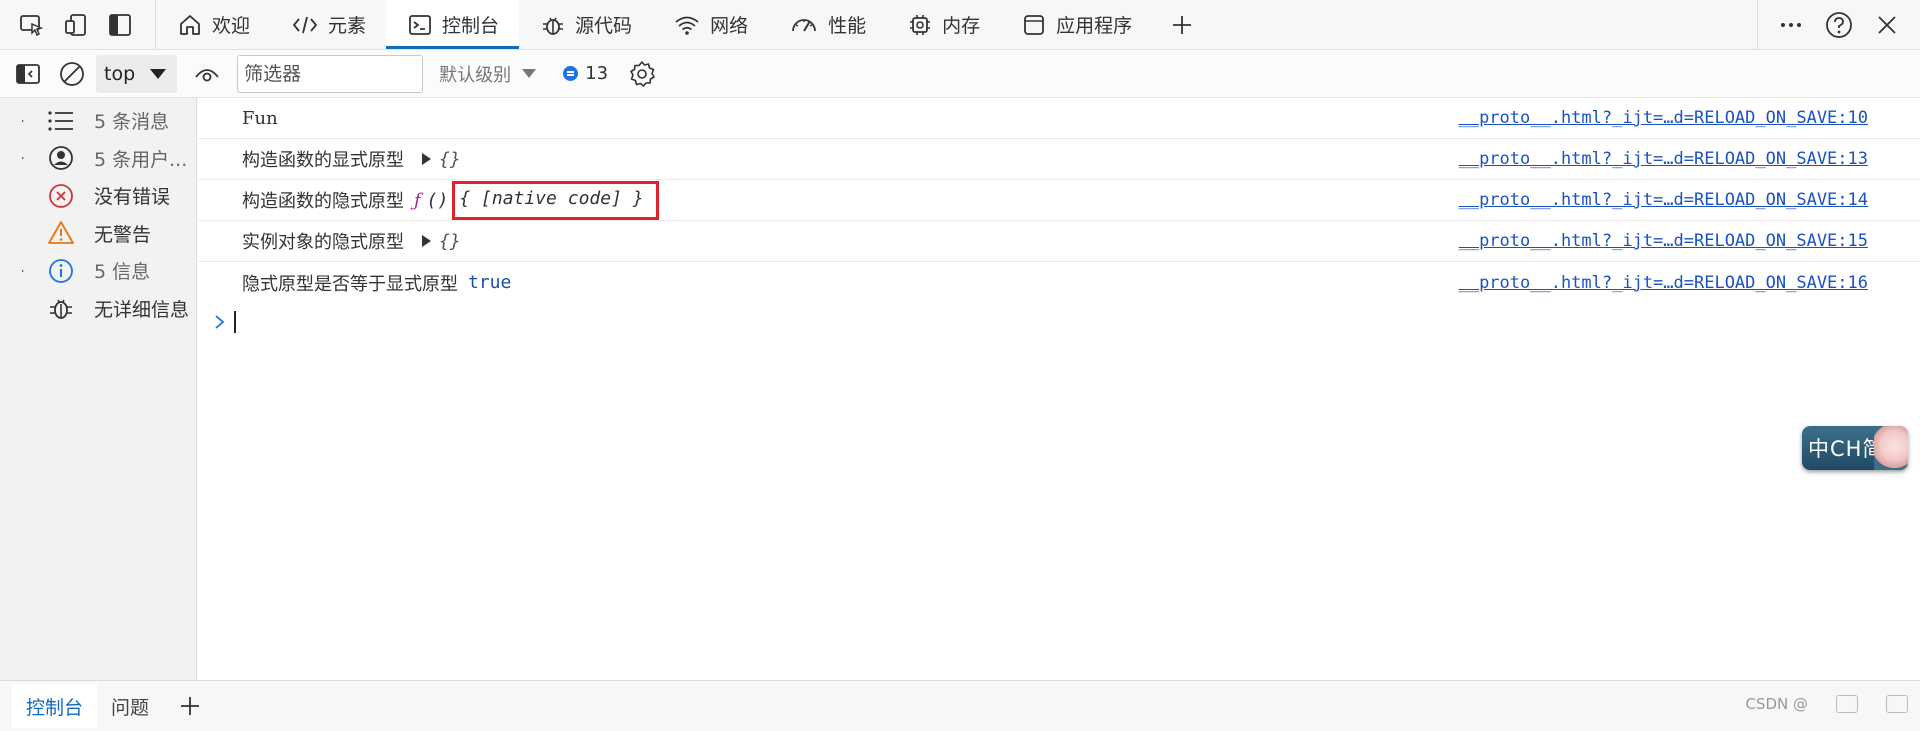 This screenshot has width=1920, height=731. I want to click on clear-console-button, so click(72, 74).